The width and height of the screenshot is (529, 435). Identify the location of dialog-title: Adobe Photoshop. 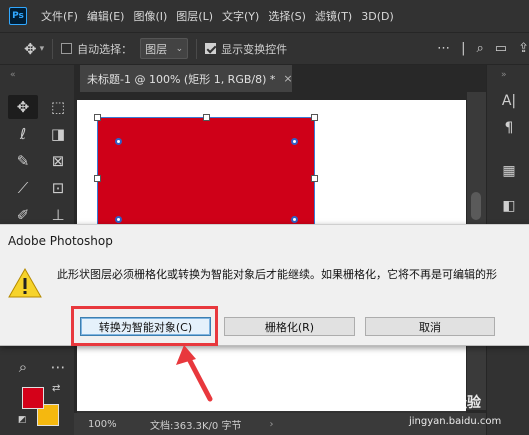
(60, 241).